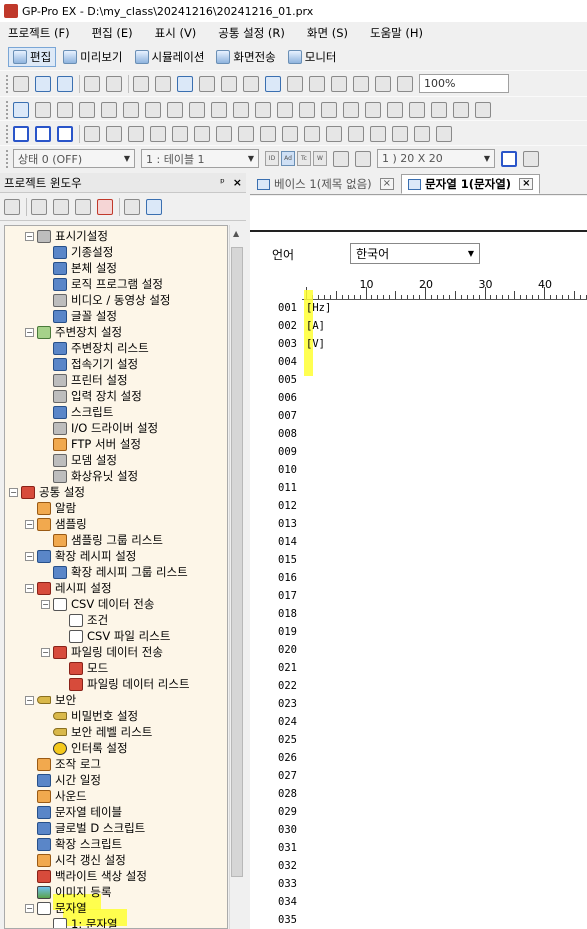  Describe the element at coordinates (50, 508) in the screenshot. I see `tree-item: 알람` at that location.